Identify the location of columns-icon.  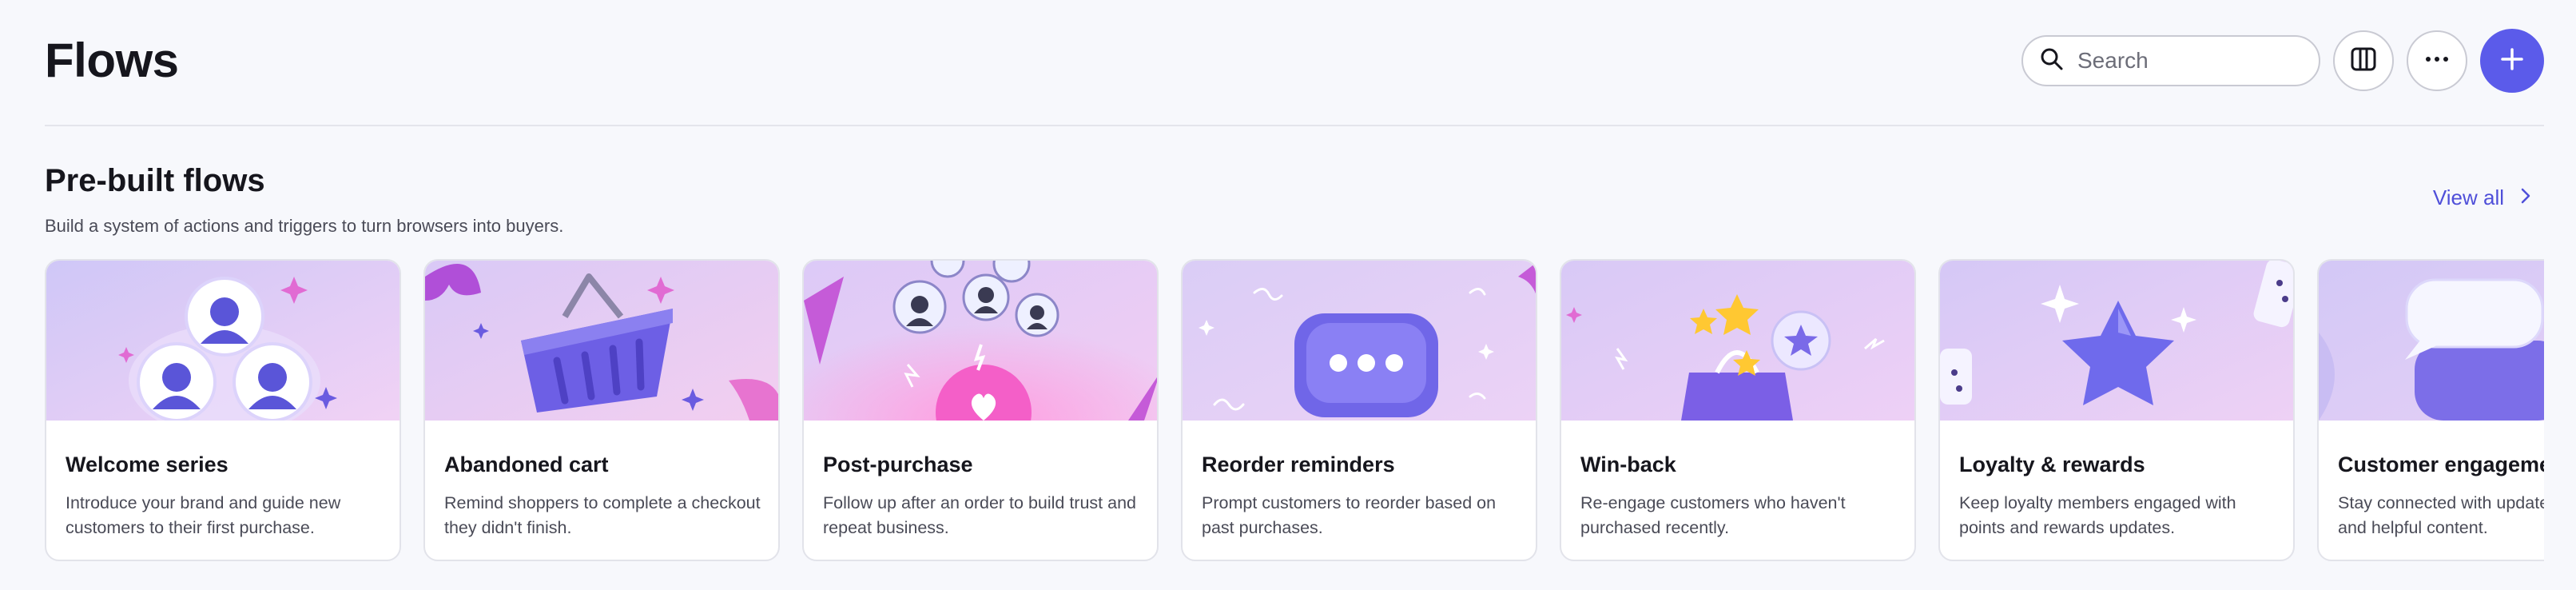
(2363, 62).